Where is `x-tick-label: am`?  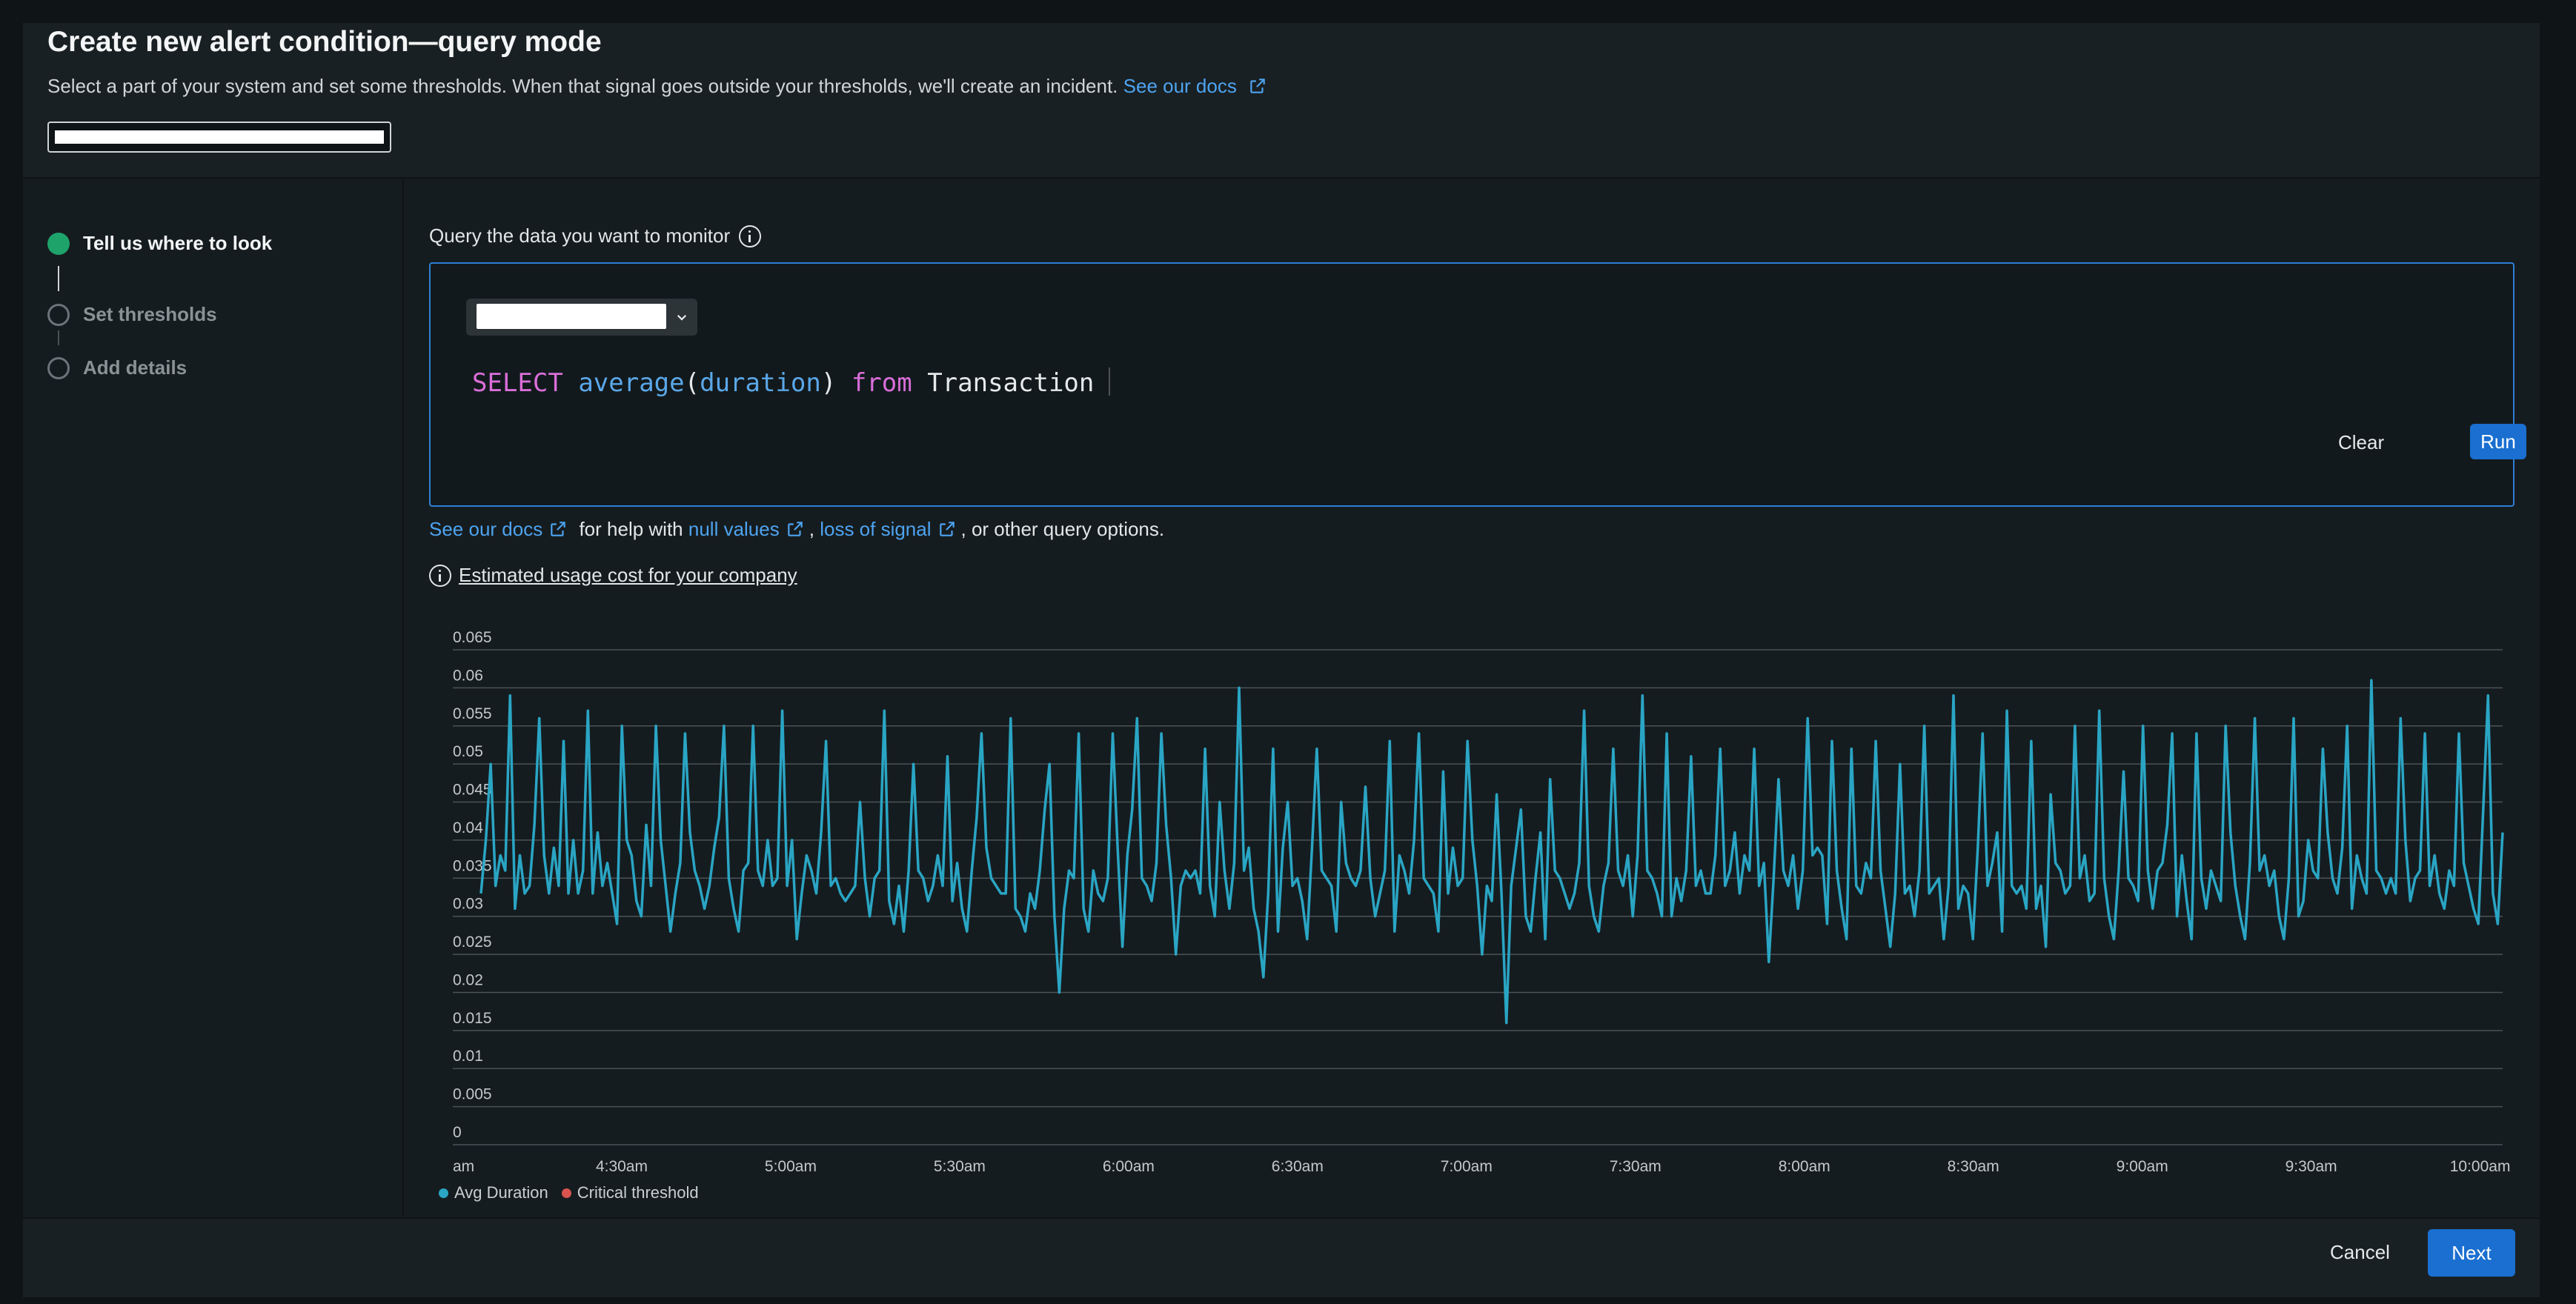
x-tick-label: am is located at coordinates (463, 1164).